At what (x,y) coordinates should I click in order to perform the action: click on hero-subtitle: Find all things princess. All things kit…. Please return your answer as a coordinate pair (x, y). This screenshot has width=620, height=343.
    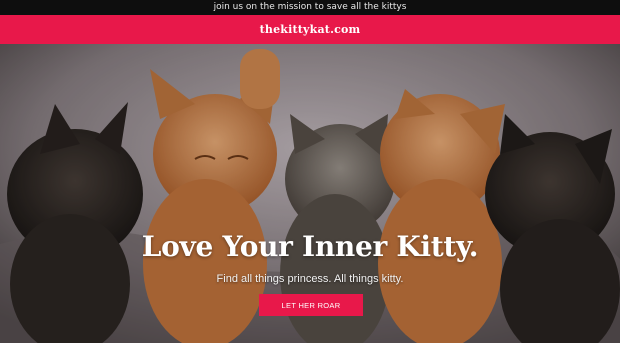
    Looking at the image, I should click on (310, 279).